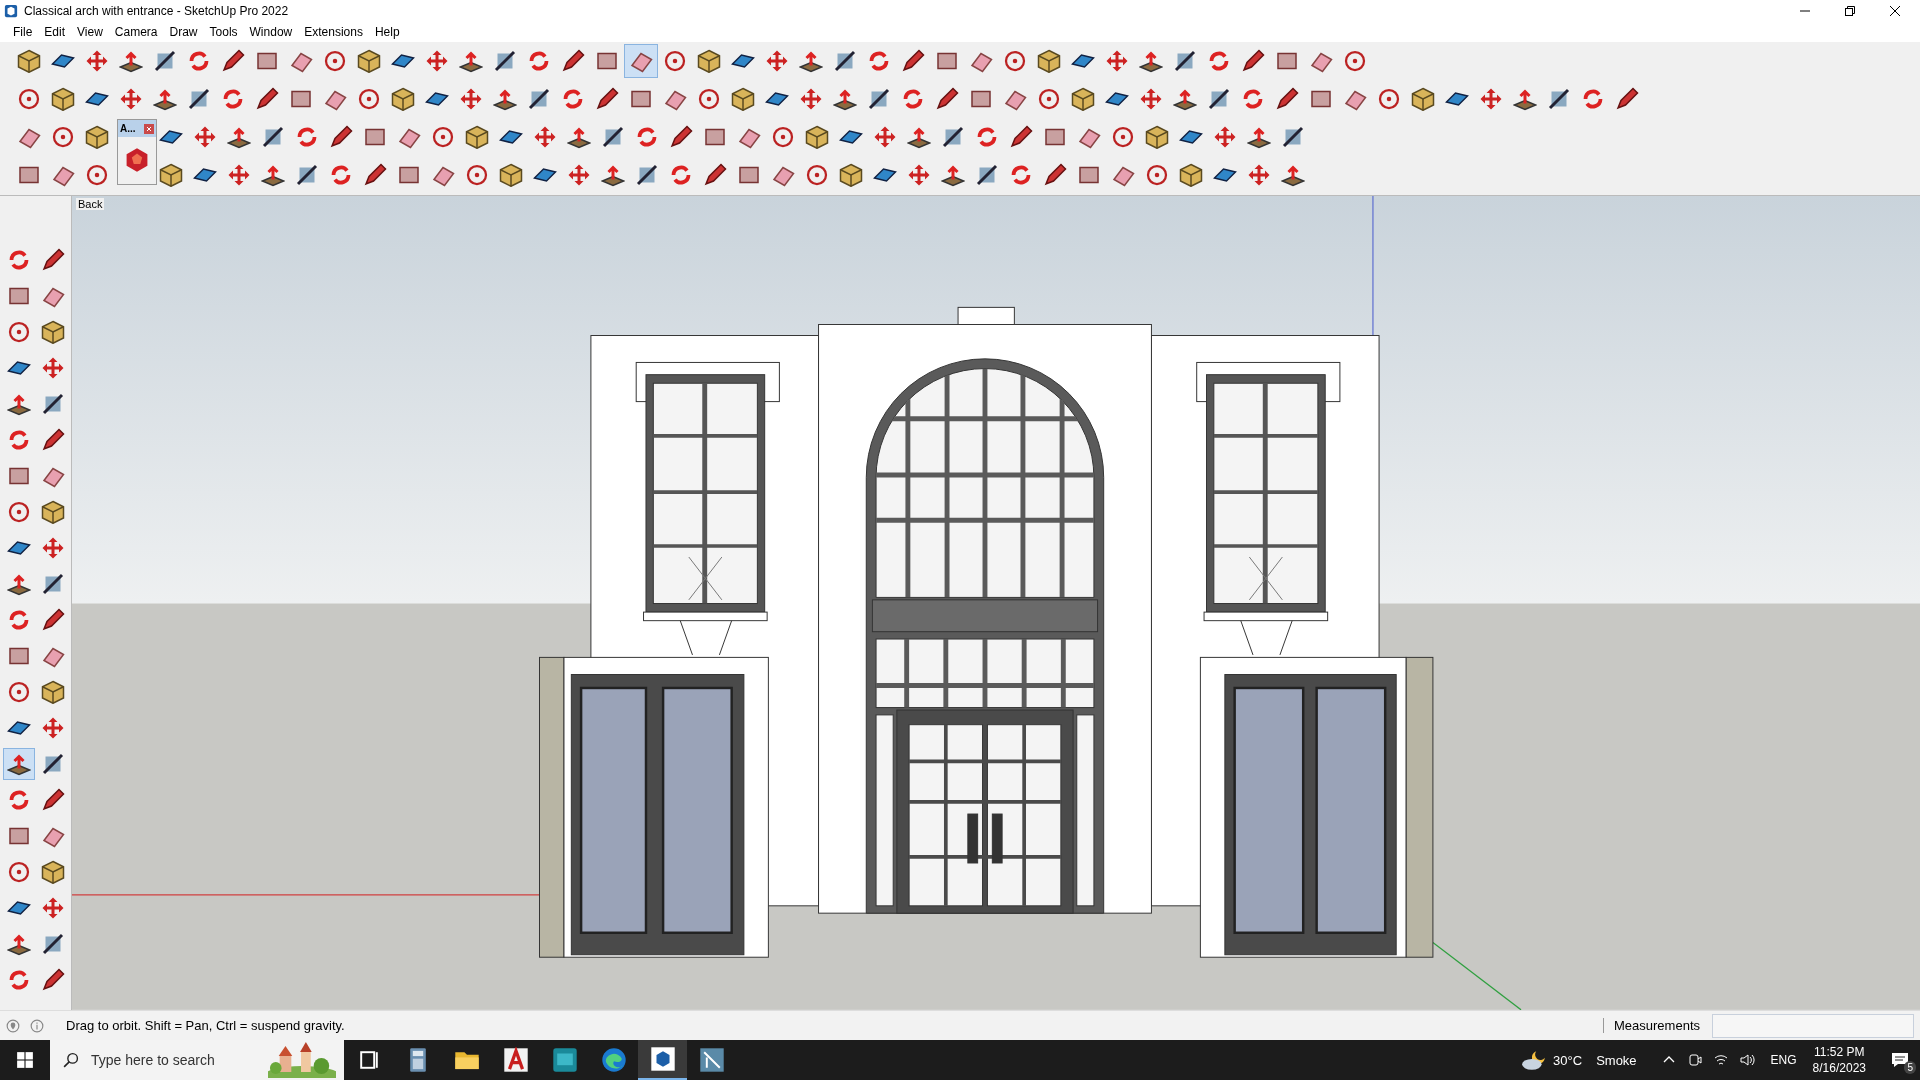 The height and width of the screenshot is (1080, 1920). Describe the element at coordinates (1839, 1052) in the screenshot. I see `clock-time: 11:52 PM` at that location.